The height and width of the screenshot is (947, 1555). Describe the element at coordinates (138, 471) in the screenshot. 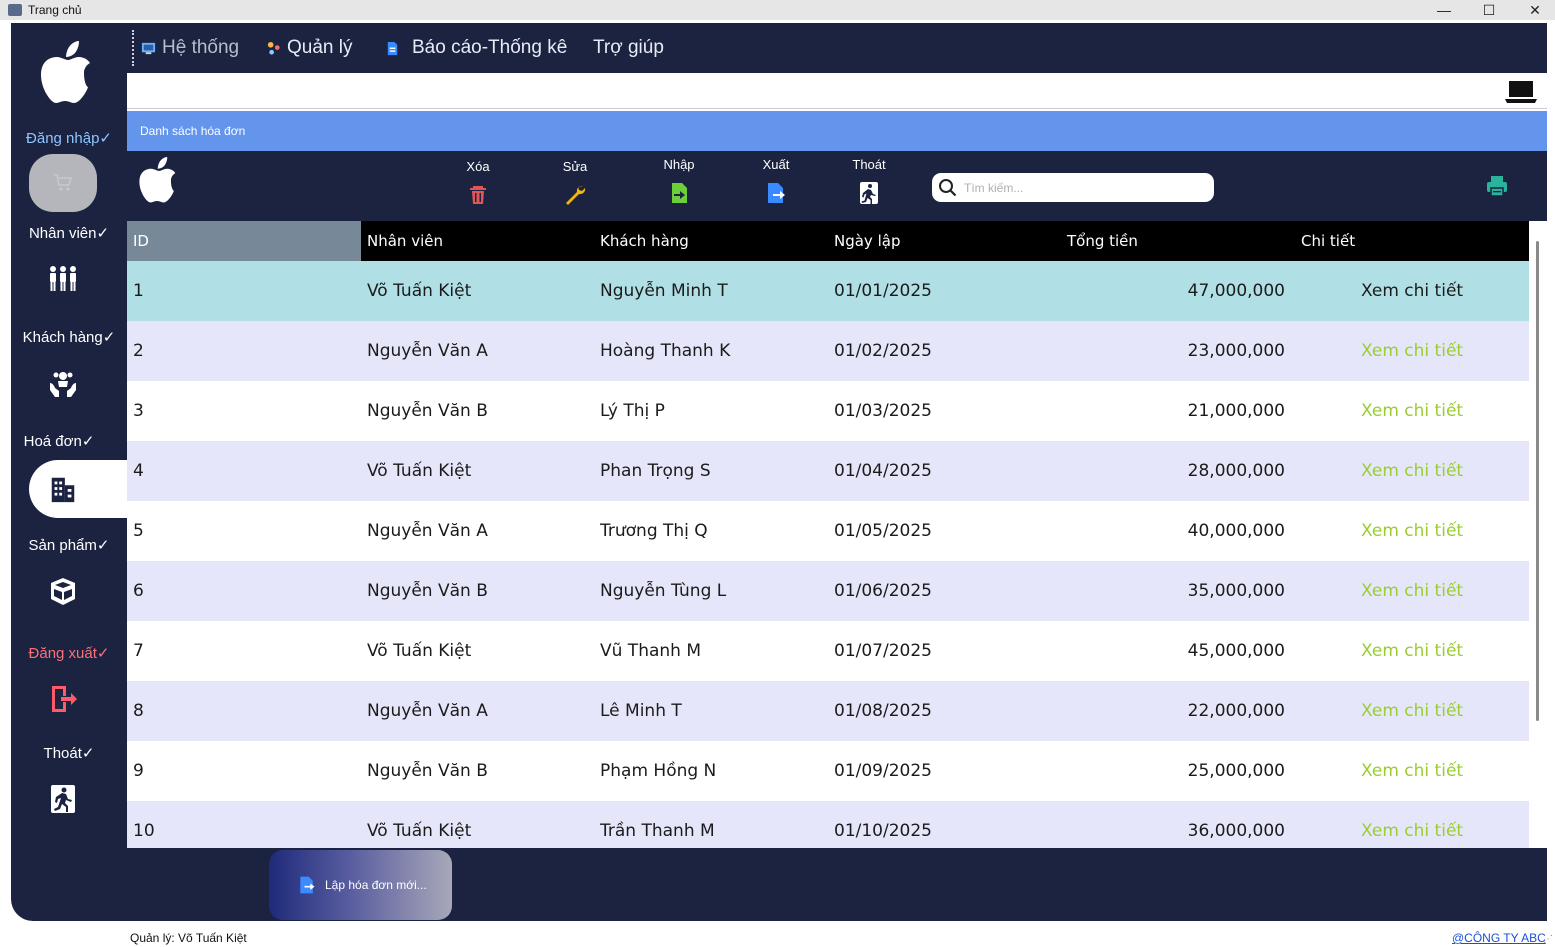

I see `cell-id: 4` at that location.